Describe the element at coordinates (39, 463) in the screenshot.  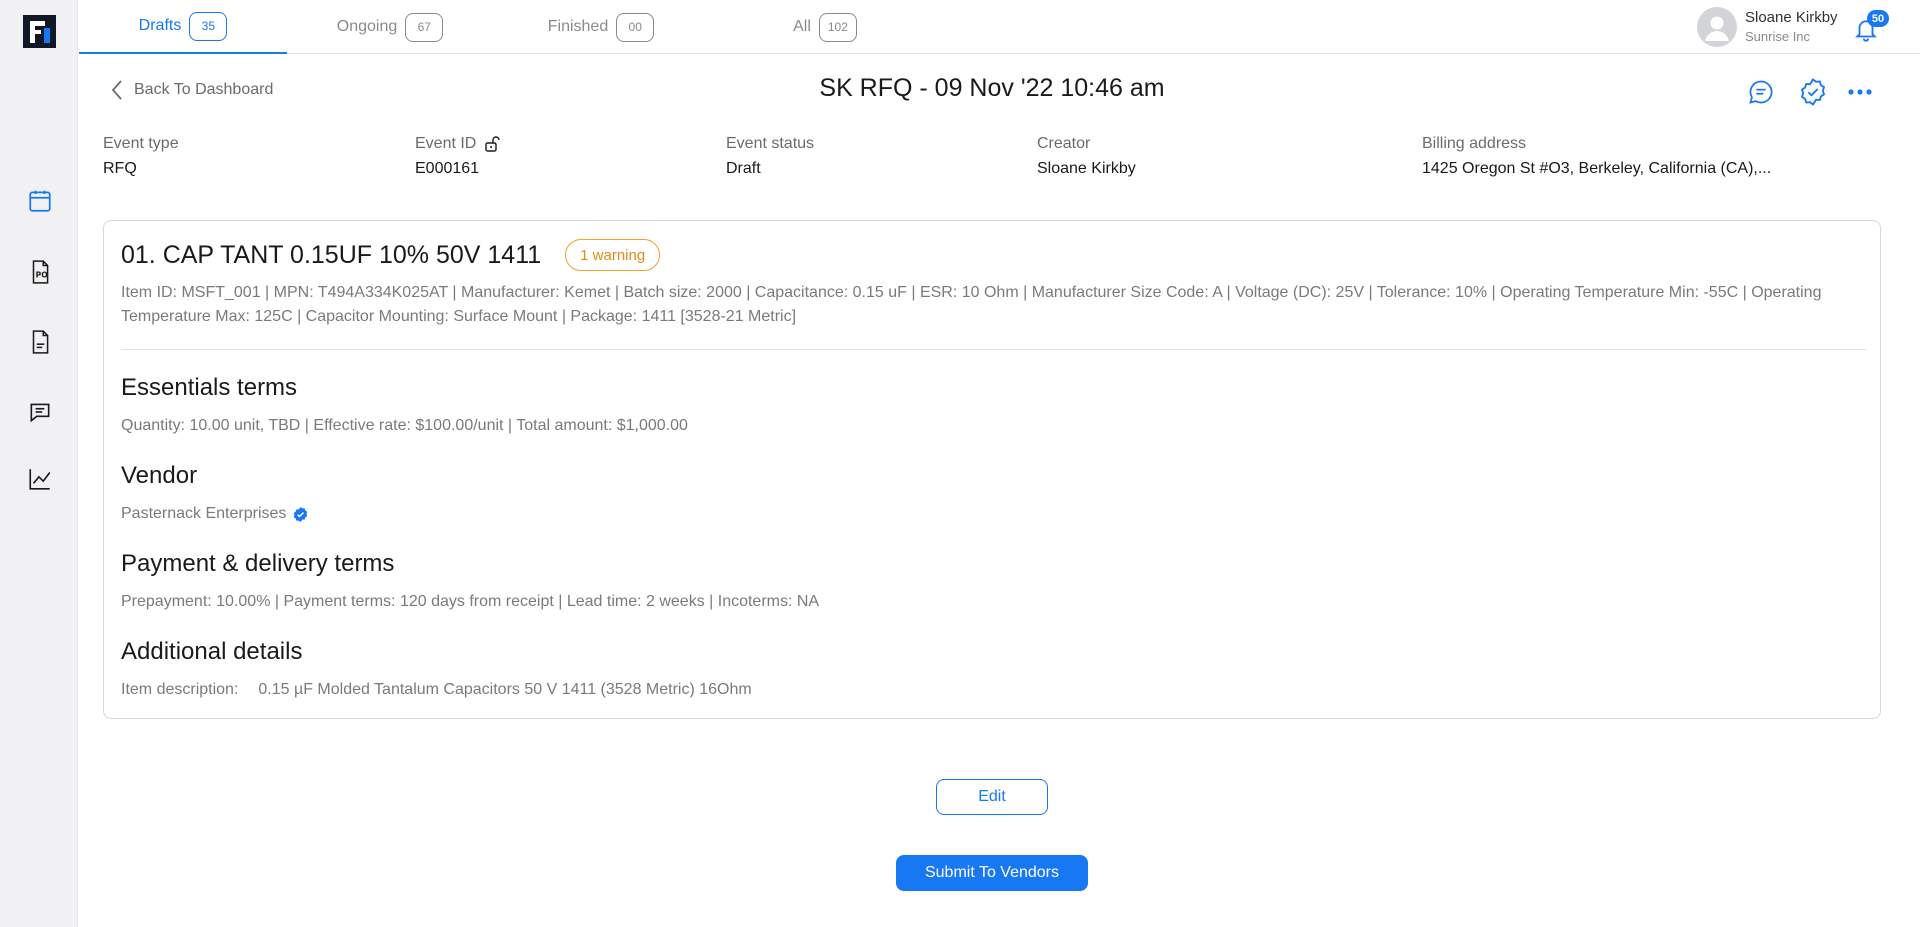
I see `left-sidebar: PO` at that location.